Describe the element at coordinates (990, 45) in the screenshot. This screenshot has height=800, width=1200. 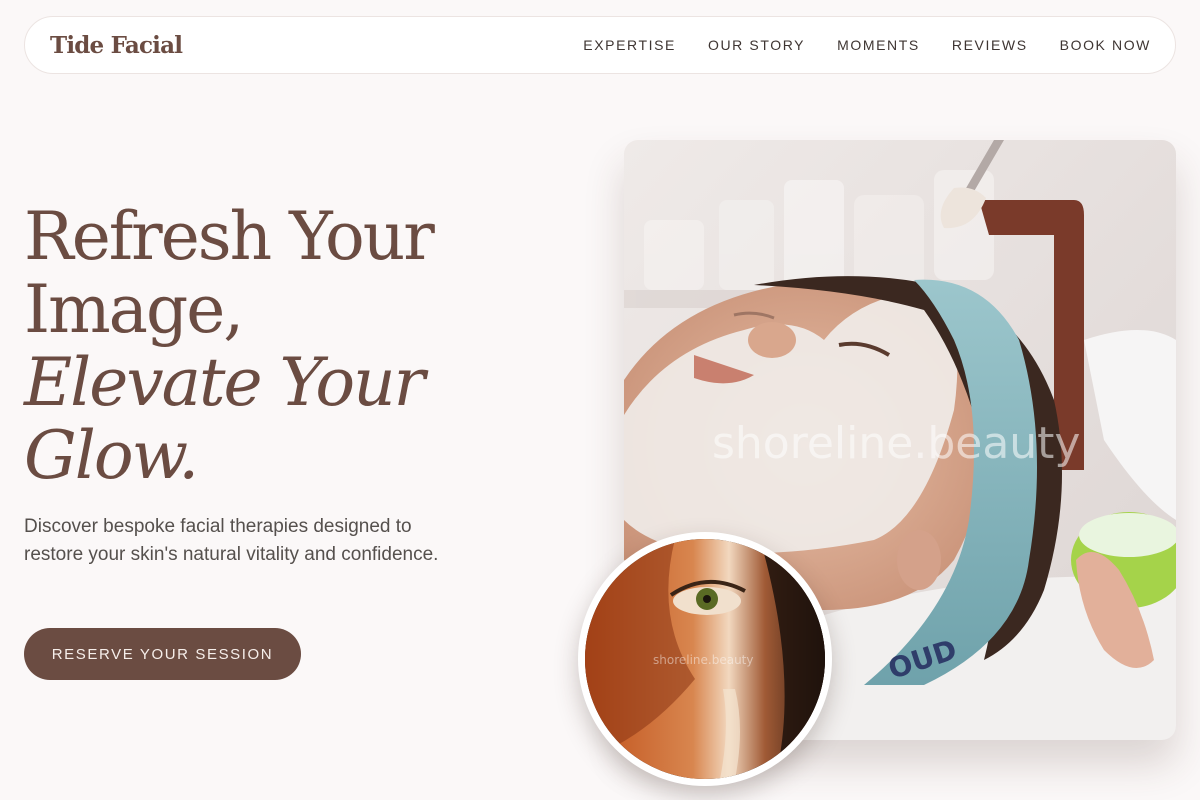
I see `nav-link-reviews: REVIEWS` at that location.